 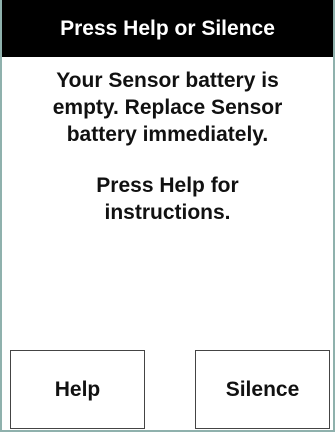 I want to click on help-button: Help, so click(x=77, y=389).